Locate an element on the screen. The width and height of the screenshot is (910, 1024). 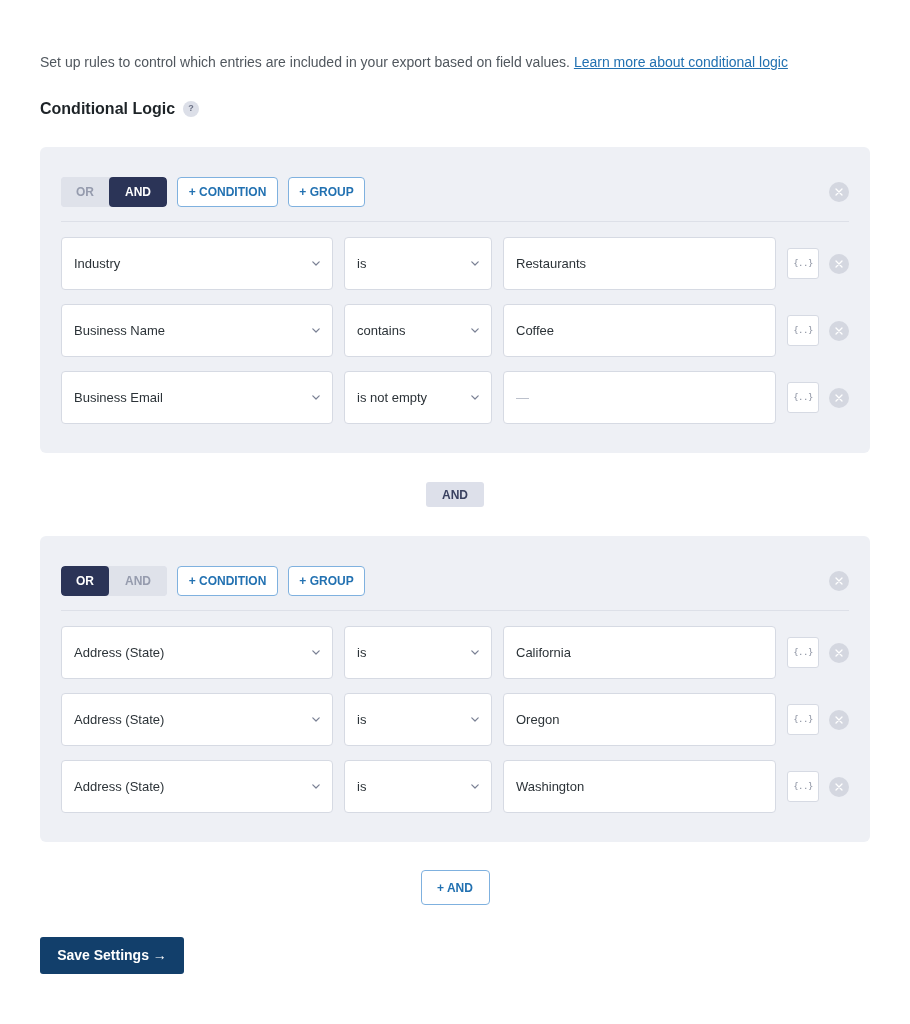
field-select: Industry is located at coordinates (197, 263).